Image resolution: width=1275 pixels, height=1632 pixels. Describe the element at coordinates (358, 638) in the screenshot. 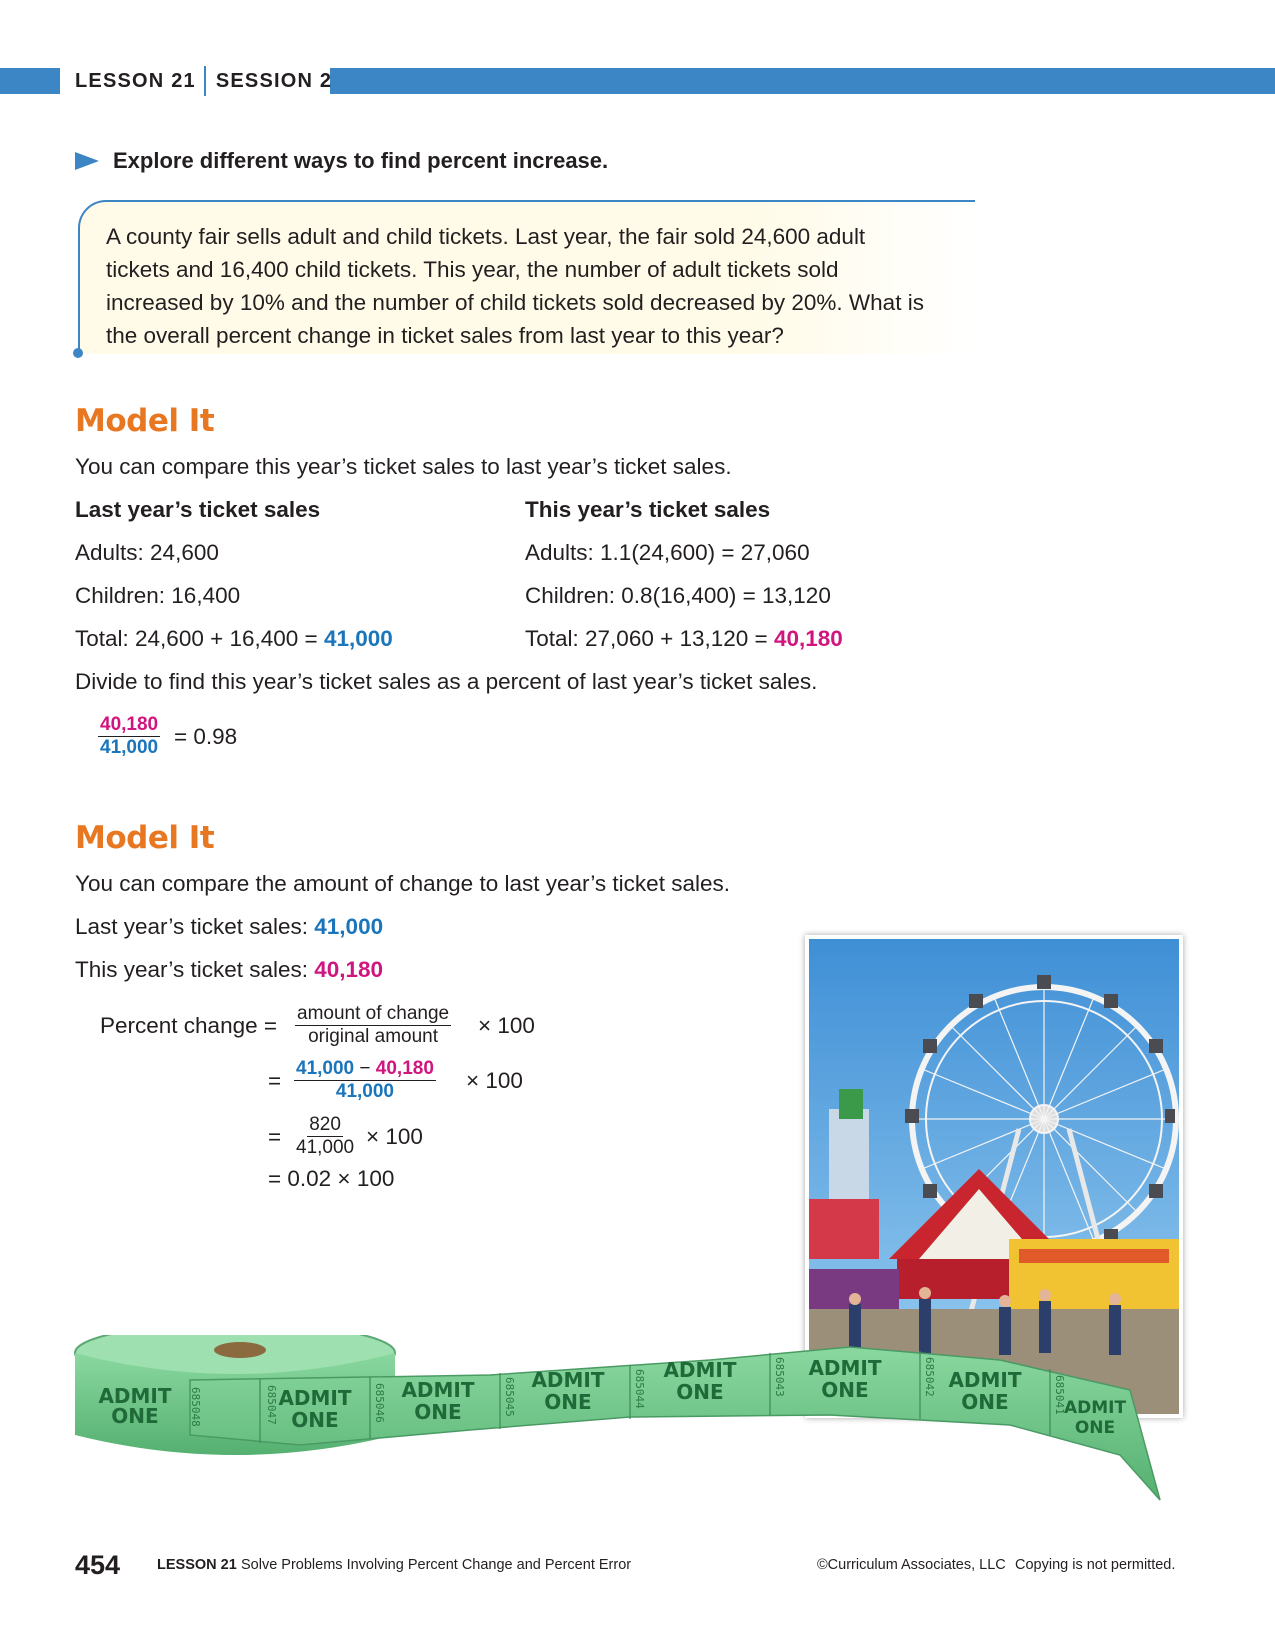

I see `last-total-value: 41,000` at that location.